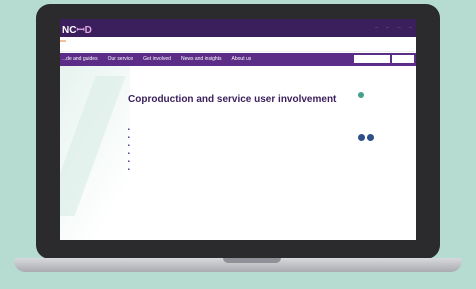 This screenshot has width=476, height=289. I want to click on logo-mark: ꟷD, so click(84, 30).